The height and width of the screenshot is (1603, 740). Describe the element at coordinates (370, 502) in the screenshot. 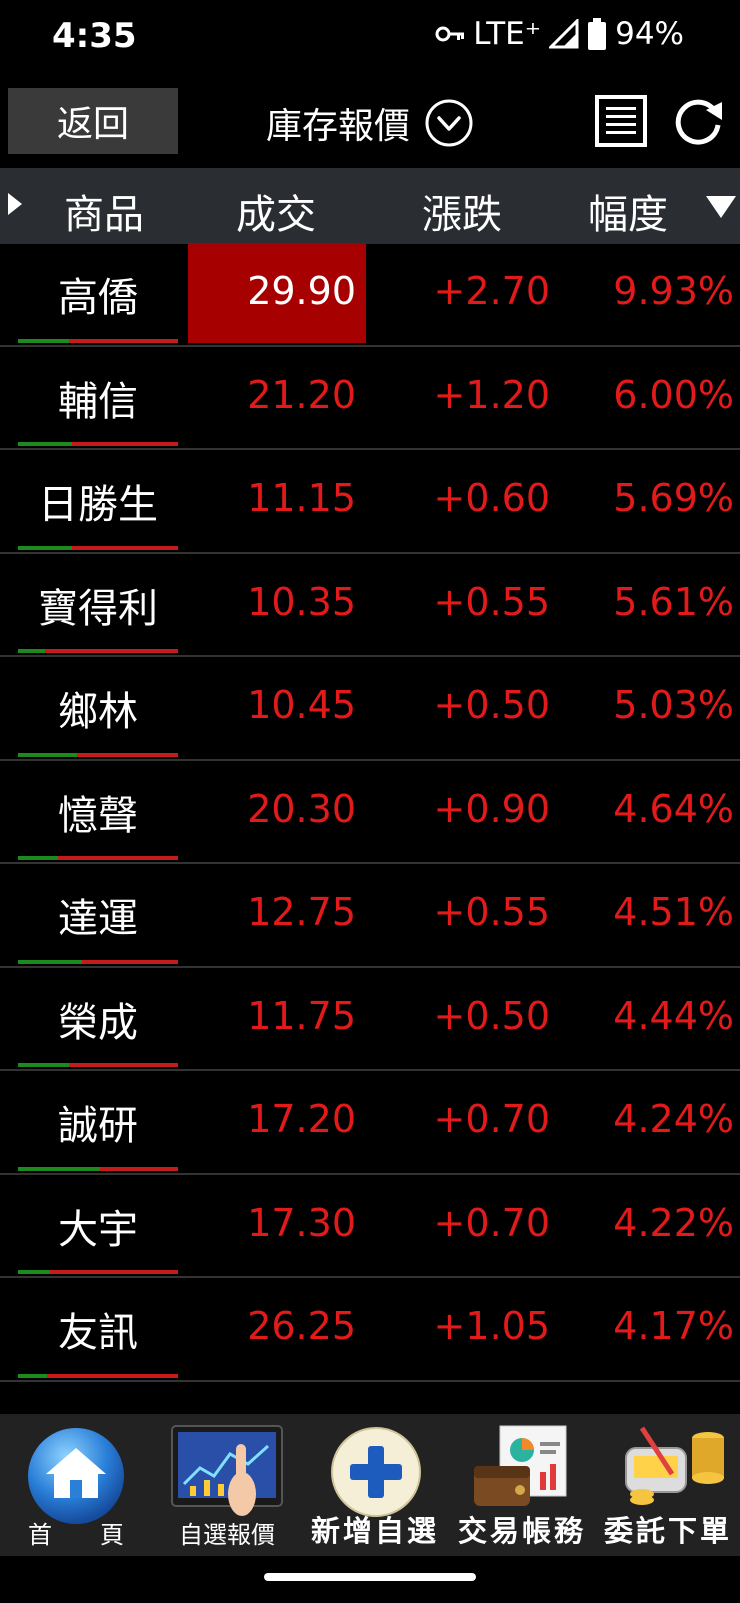

I see `stock-row: 日勝生 11.15 +0.60 5.69%` at that location.